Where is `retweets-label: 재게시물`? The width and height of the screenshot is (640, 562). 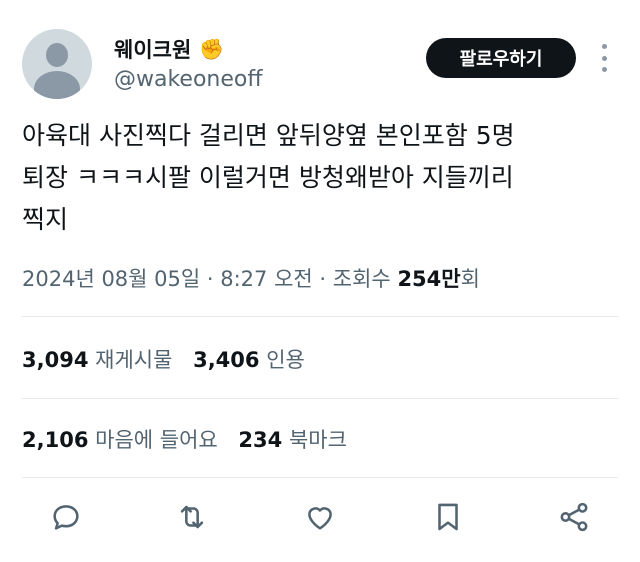
retweets-label: 재게시물 is located at coordinates (134, 360).